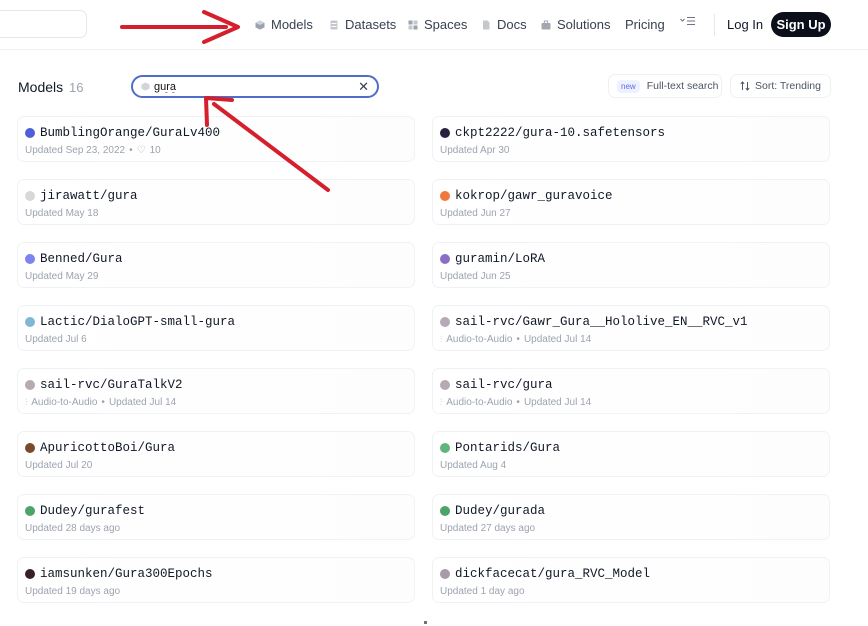 This screenshot has width=868, height=626. What do you see at coordinates (575, 24) in the screenshot?
I see `nav-item-solutions: Solutions` at bounding box center [575, 24].